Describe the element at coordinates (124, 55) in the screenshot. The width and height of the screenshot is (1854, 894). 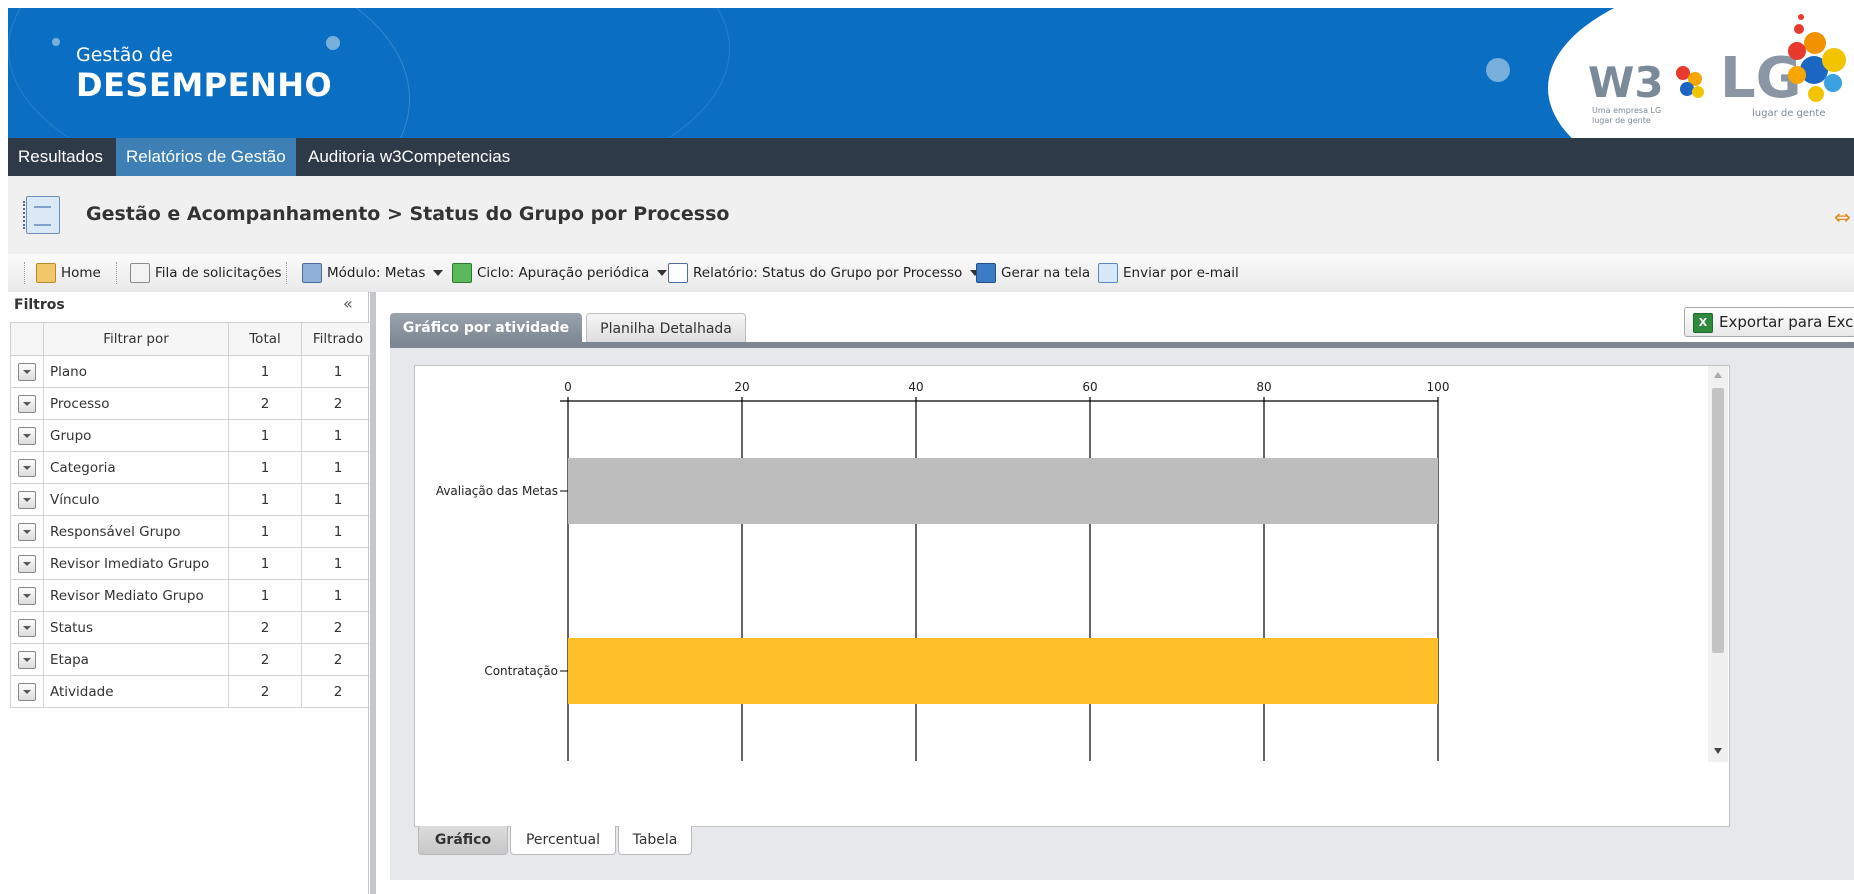
I see `brand-line1: Gestão de` at that location.